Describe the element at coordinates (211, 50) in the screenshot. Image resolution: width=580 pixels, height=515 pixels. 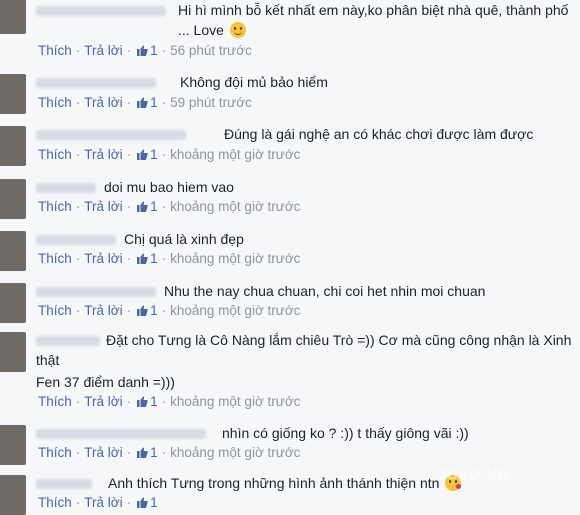
I see `timestamp: 56 phút trước` at that location.